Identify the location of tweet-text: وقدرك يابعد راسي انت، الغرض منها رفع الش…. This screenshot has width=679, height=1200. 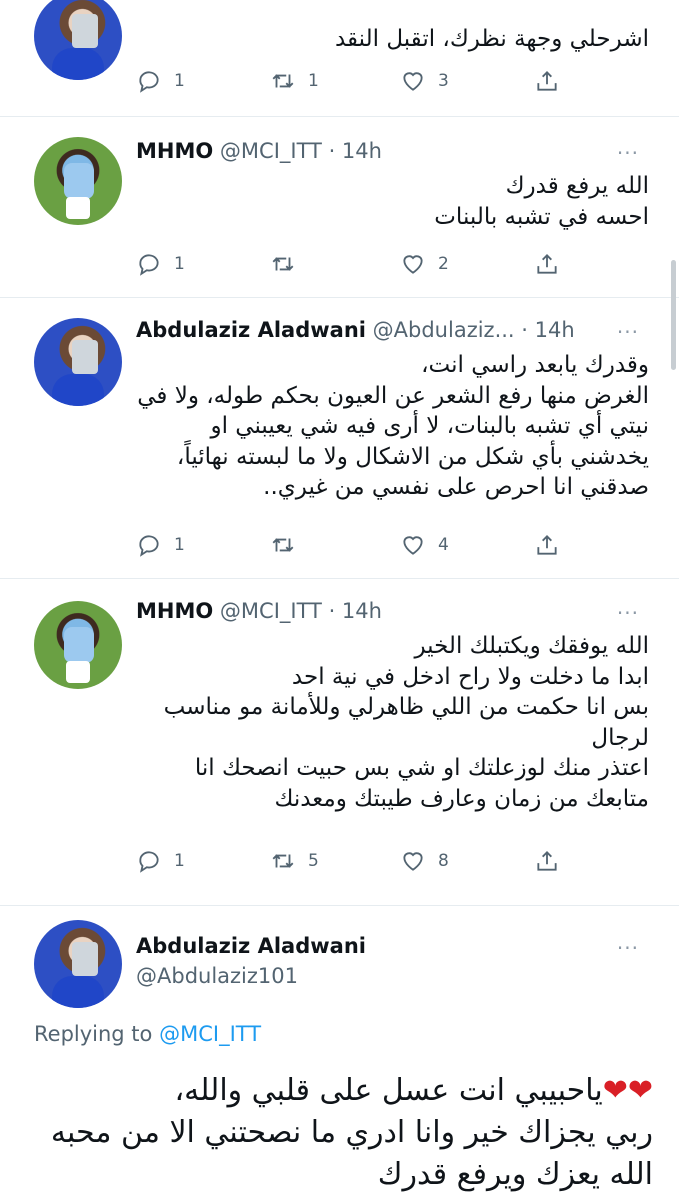
(393, 426).